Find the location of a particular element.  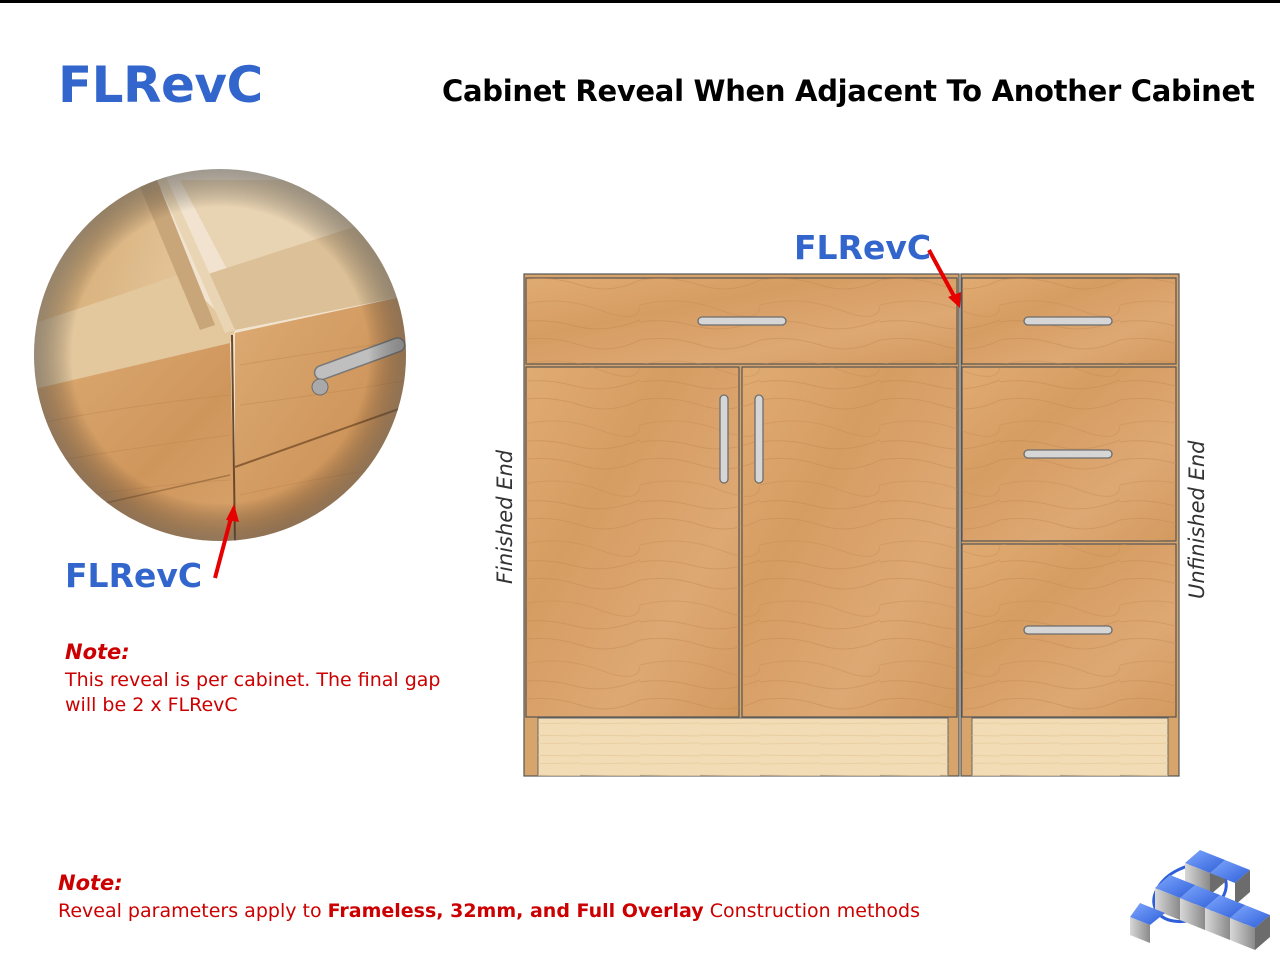

footer-note-heading: Note: is located at coordinates (90, 883).